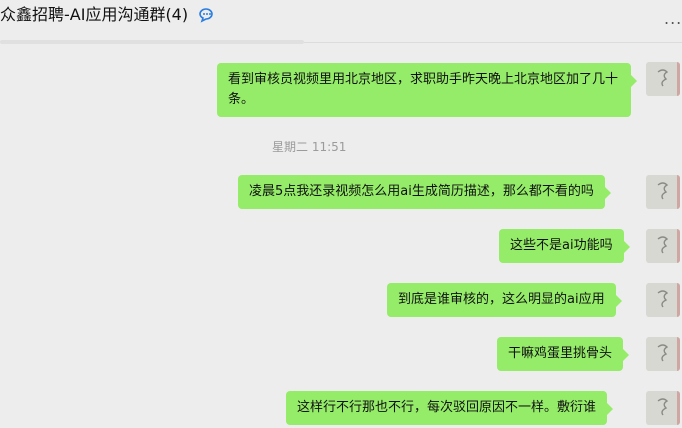  Describe the element at coordinates (152, 42) in the screenshot. I see `header-scroll-shadow` at that location.